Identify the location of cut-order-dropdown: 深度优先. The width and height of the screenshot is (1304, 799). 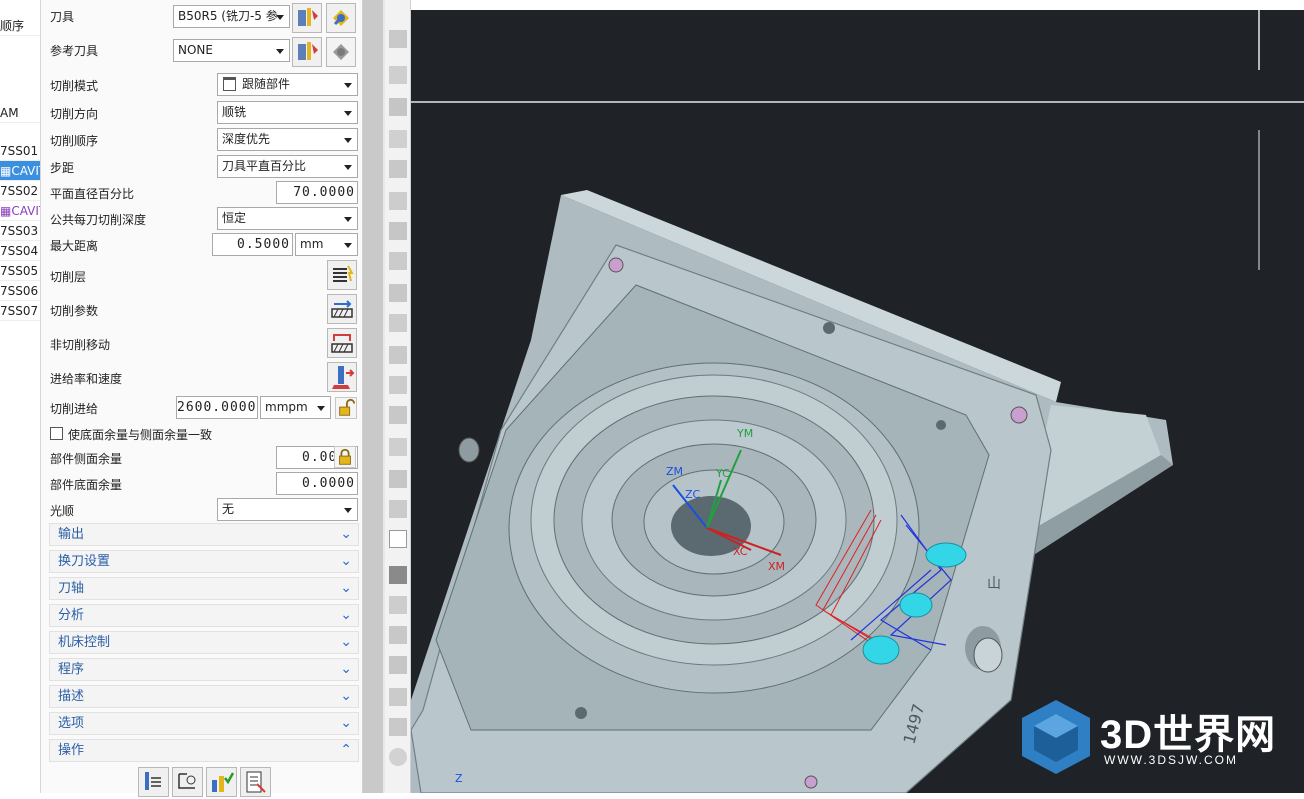
(287, 139).